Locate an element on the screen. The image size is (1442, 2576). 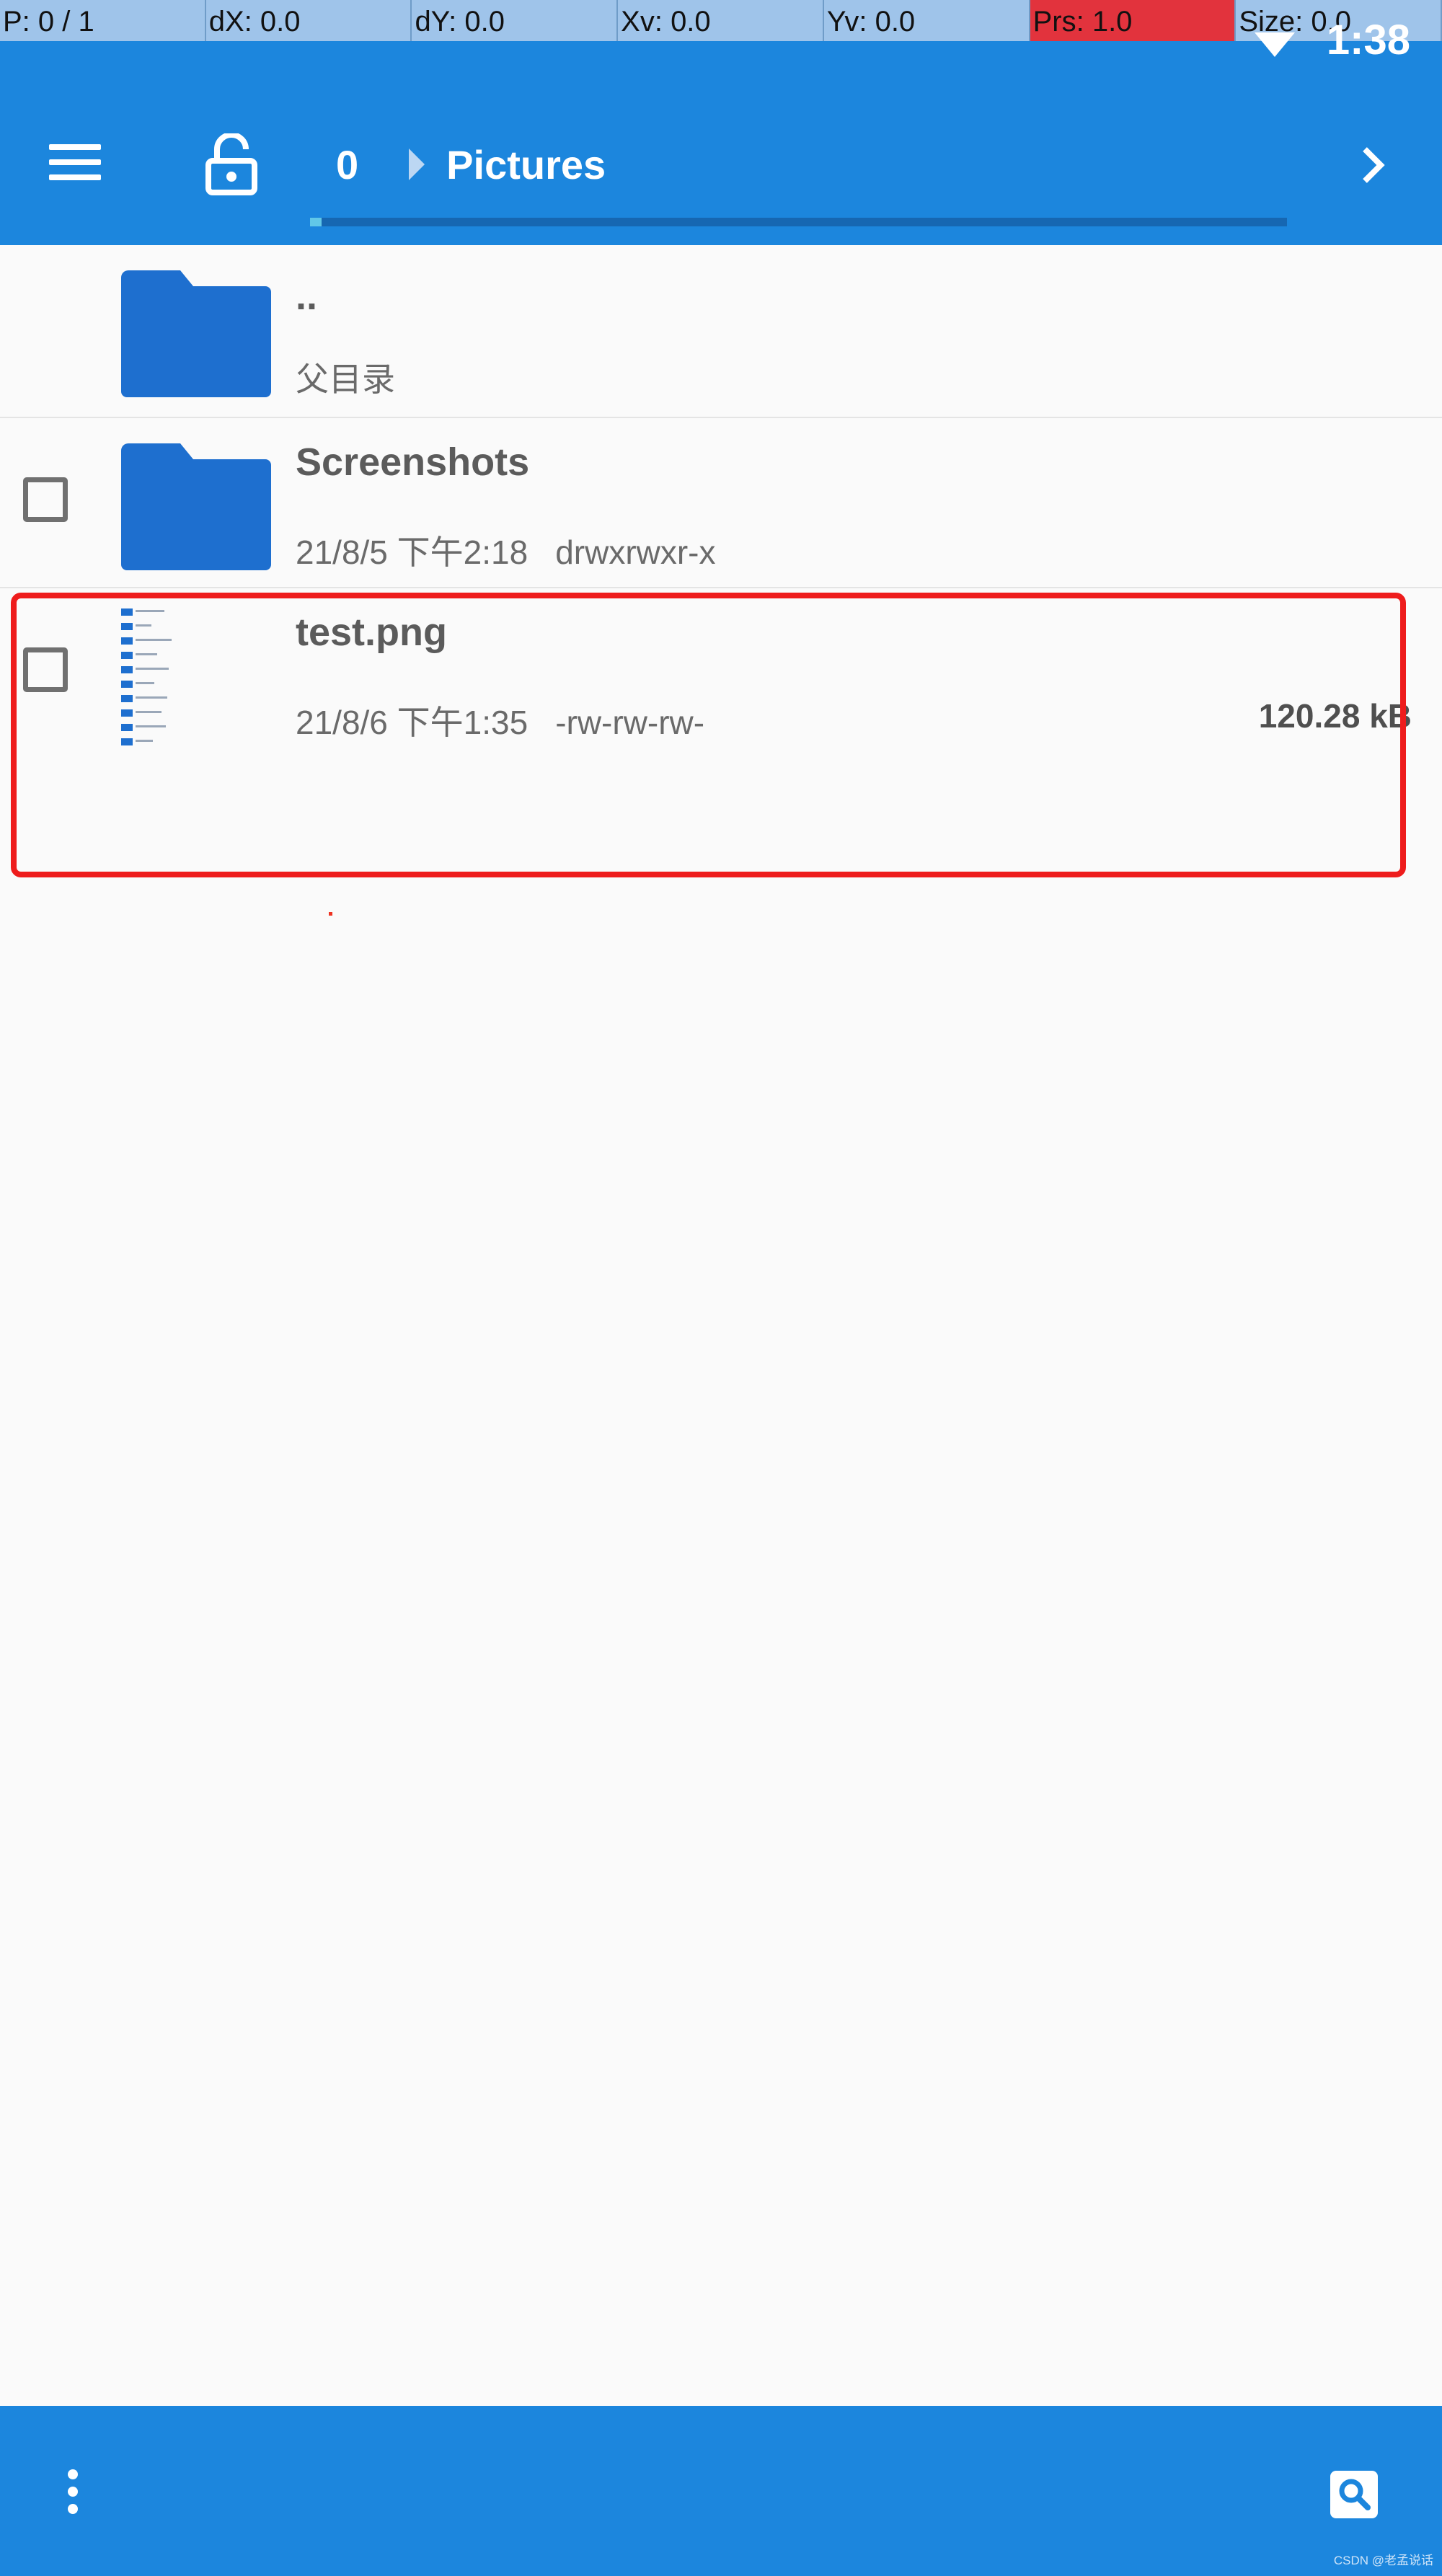
chevron-right-icon is located at coordinates (1373, 165).